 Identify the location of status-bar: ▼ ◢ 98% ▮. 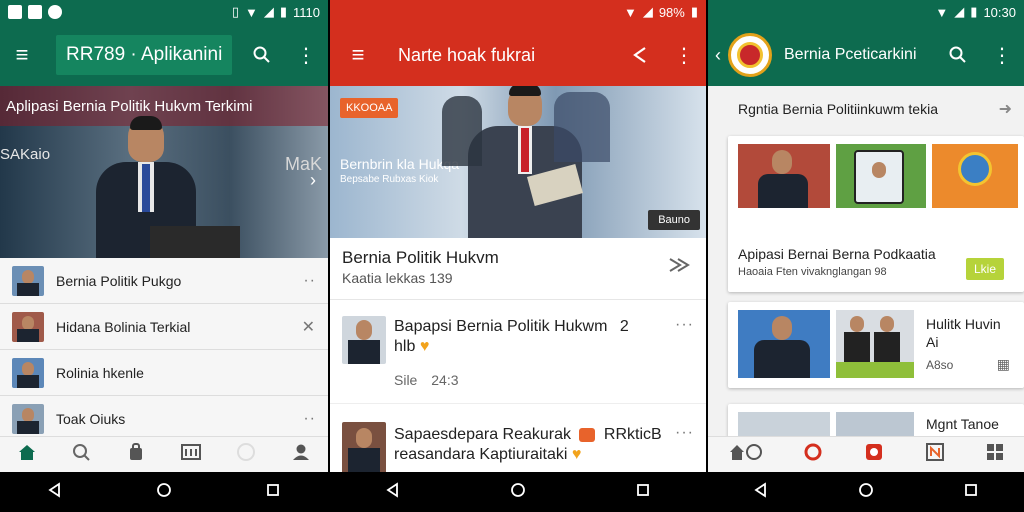
(518, 12).